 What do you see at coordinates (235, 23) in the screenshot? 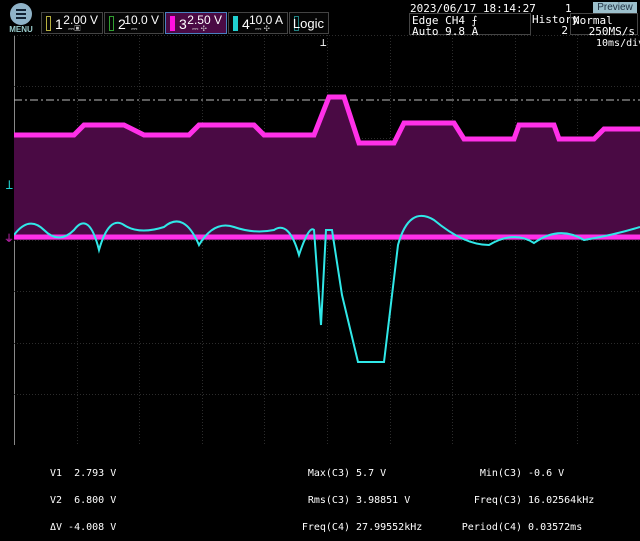
I see `channel-4-swatch` at bounding box center [235, 23].